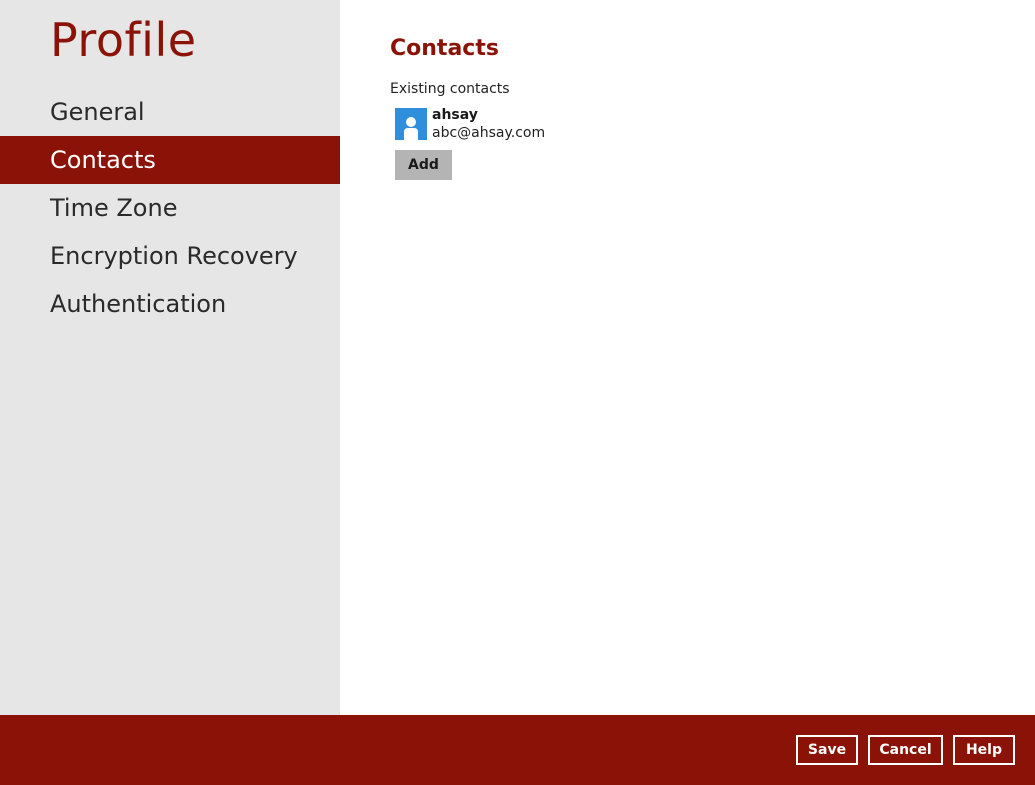  What do you see at coordinates (905, 750) in the screenshot?
I see `cancel-button: Cancel` at bounding box center [905, 750].